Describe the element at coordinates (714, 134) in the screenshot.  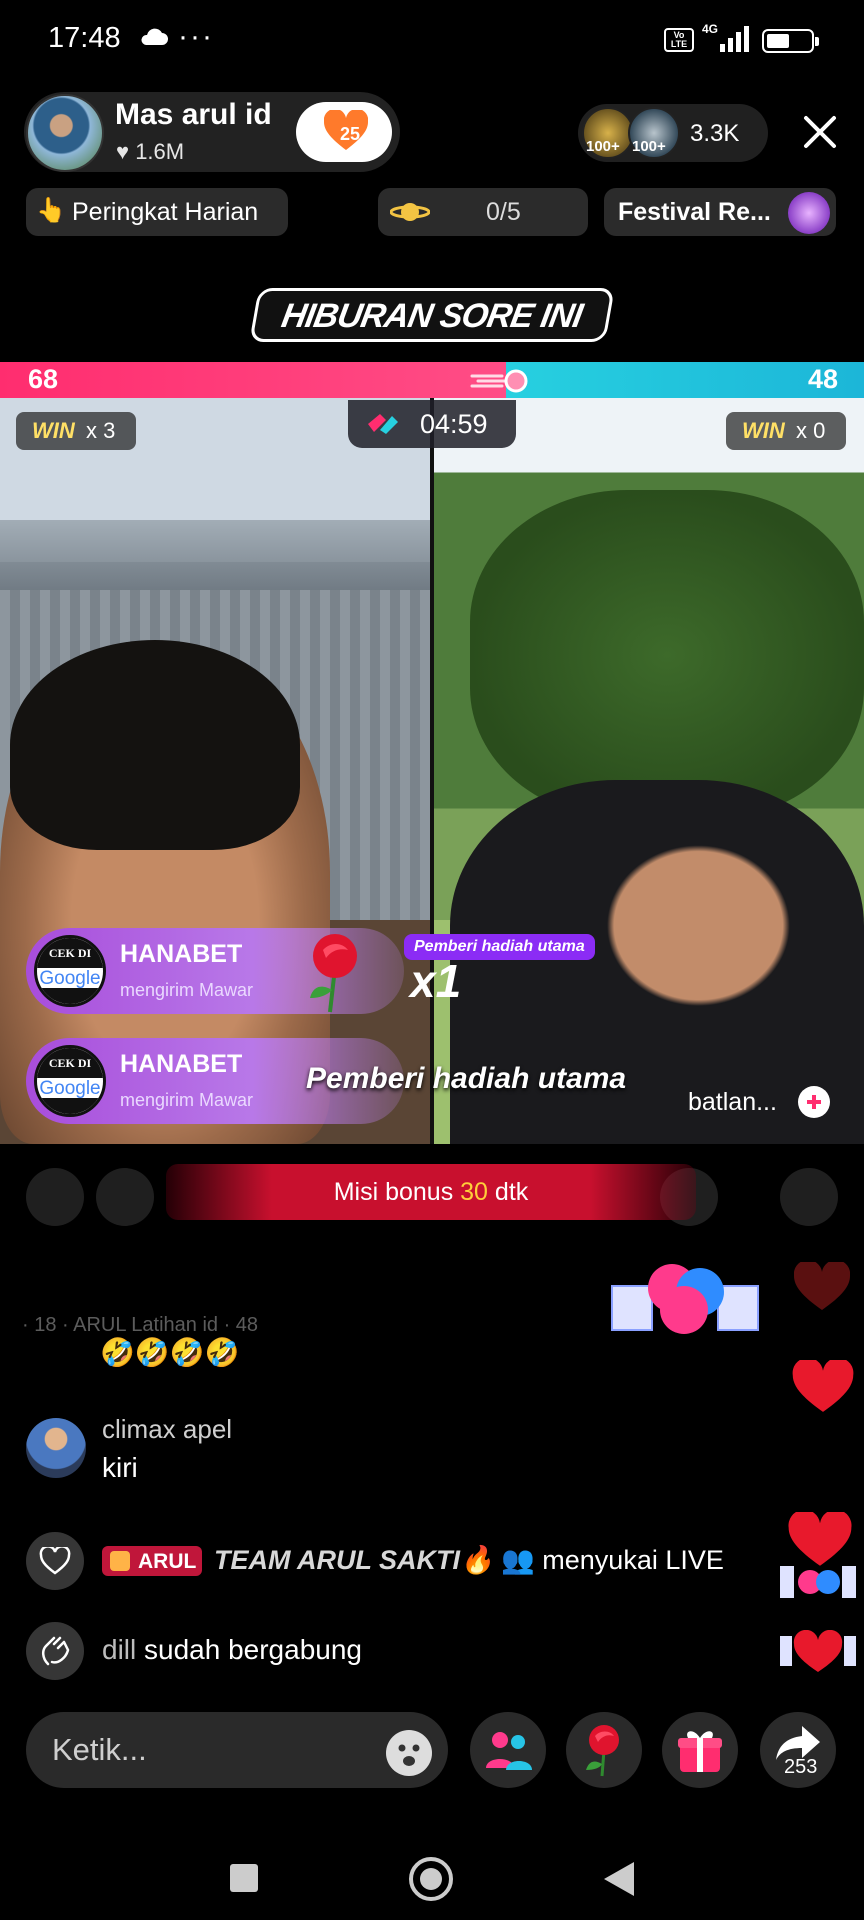
I see `viewer-count: 3.3K` at that location.